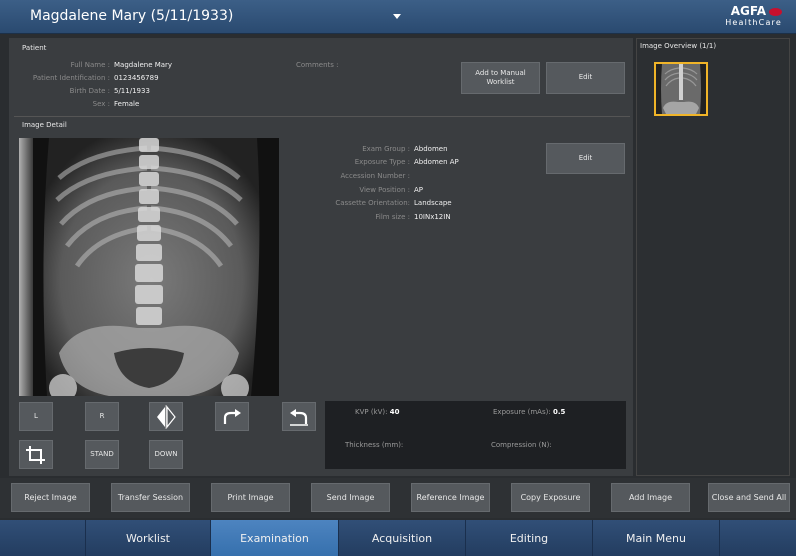  Describe the element at coordinates (317, 65) in the screenshot. I see `comments-label: Comments :` at that location.